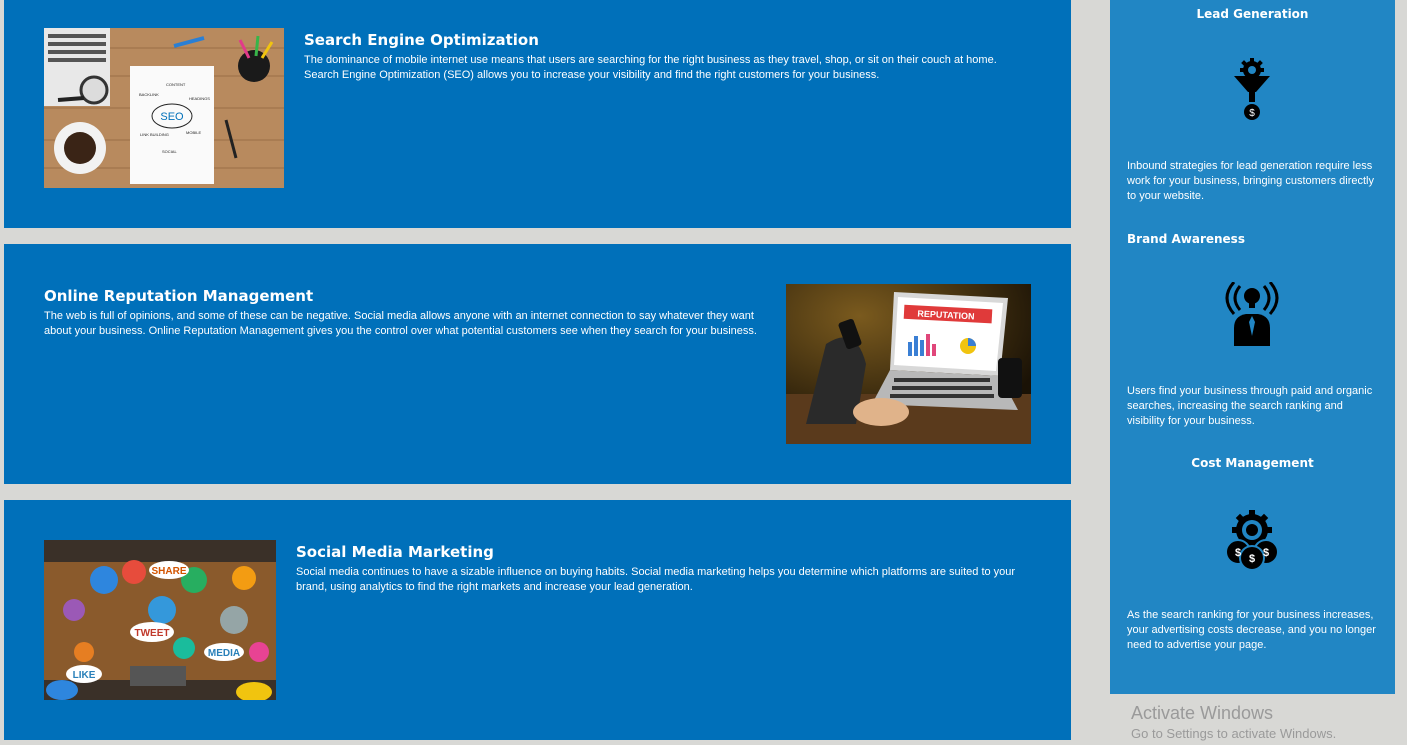 The width and height of the screenshot is (1407, 745). What do you see at coordinates (1186, 239) in the screenshot?
I see `brand-awareness-title: Brand Awareness` at bounding box center [1186, 239].